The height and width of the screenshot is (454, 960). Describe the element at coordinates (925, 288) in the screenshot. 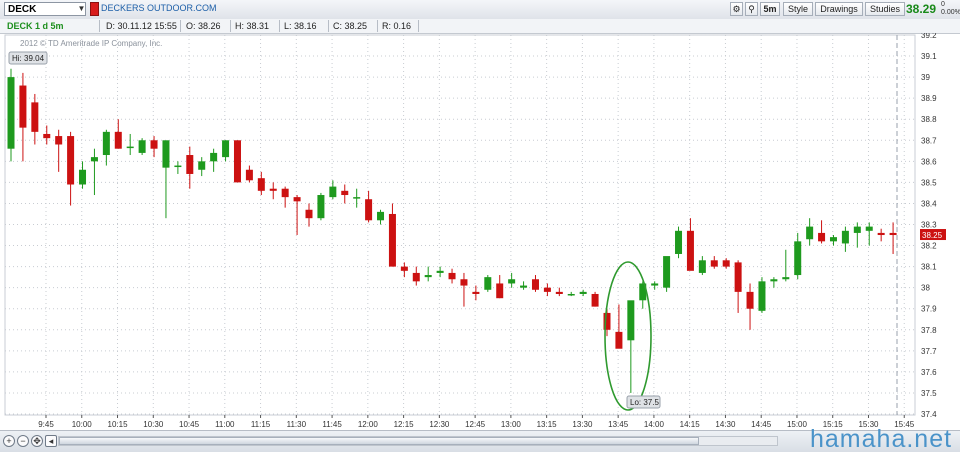

I see `y-tick-label: 38` at that location.